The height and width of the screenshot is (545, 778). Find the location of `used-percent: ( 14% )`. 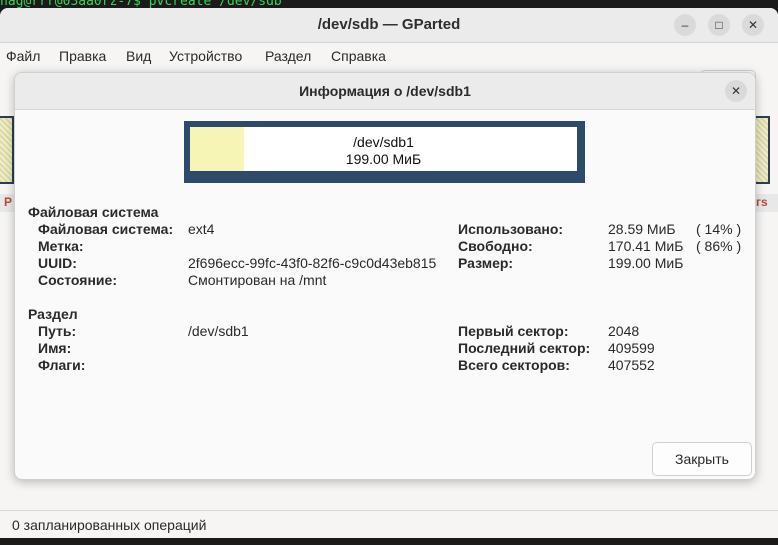

used-percent: ( 14% ) is located at coordinates (719, 229).